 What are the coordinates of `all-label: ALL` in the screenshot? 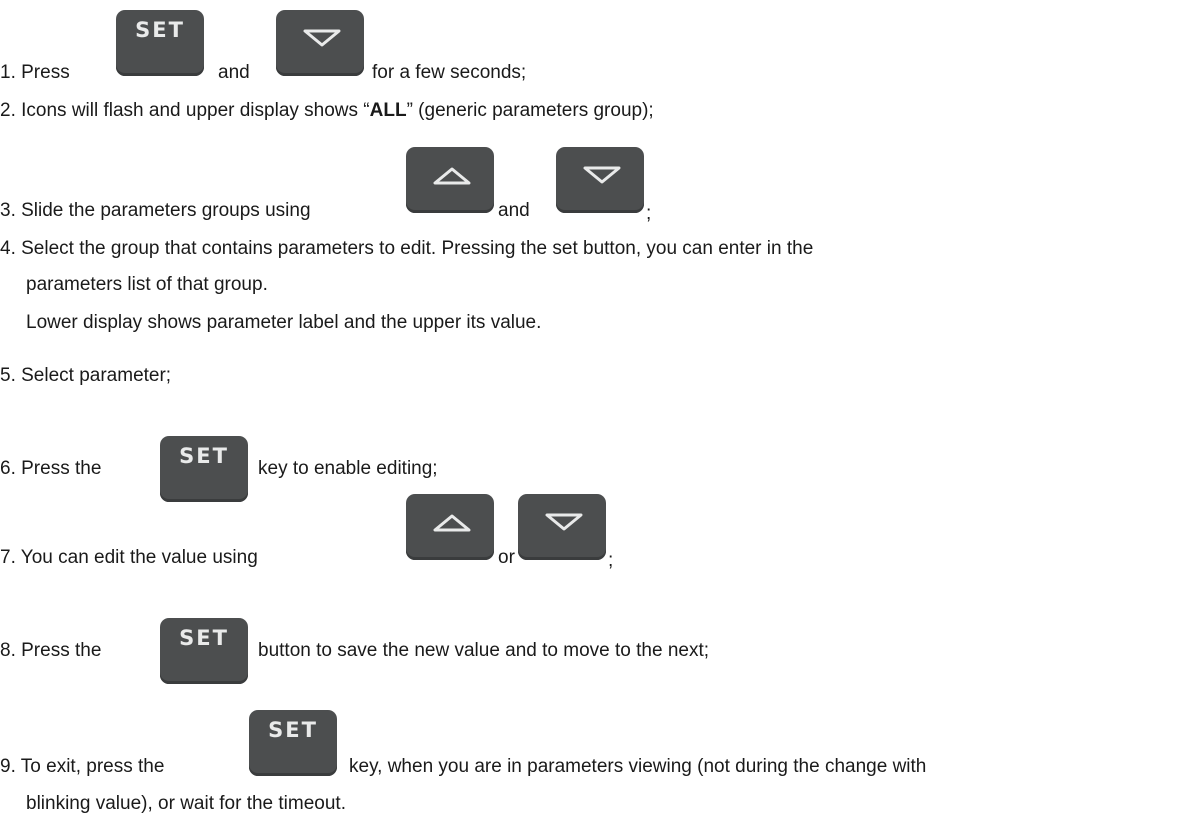 It's located at (388, 110).